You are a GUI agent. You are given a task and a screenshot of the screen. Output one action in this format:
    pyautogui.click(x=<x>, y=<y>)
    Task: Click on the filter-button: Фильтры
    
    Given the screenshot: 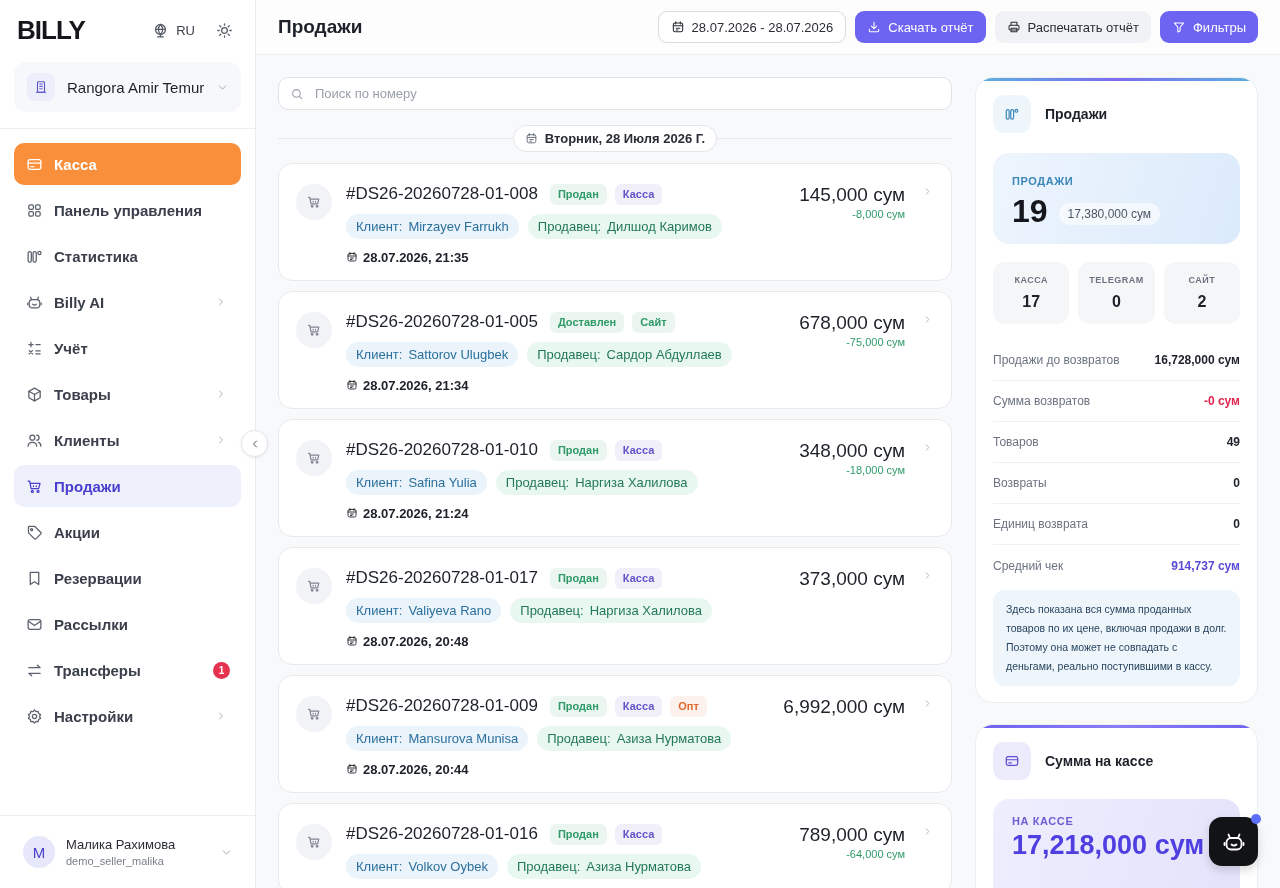 What is the action you would take?
    pyautogui.click(x=1209, y=27)
    